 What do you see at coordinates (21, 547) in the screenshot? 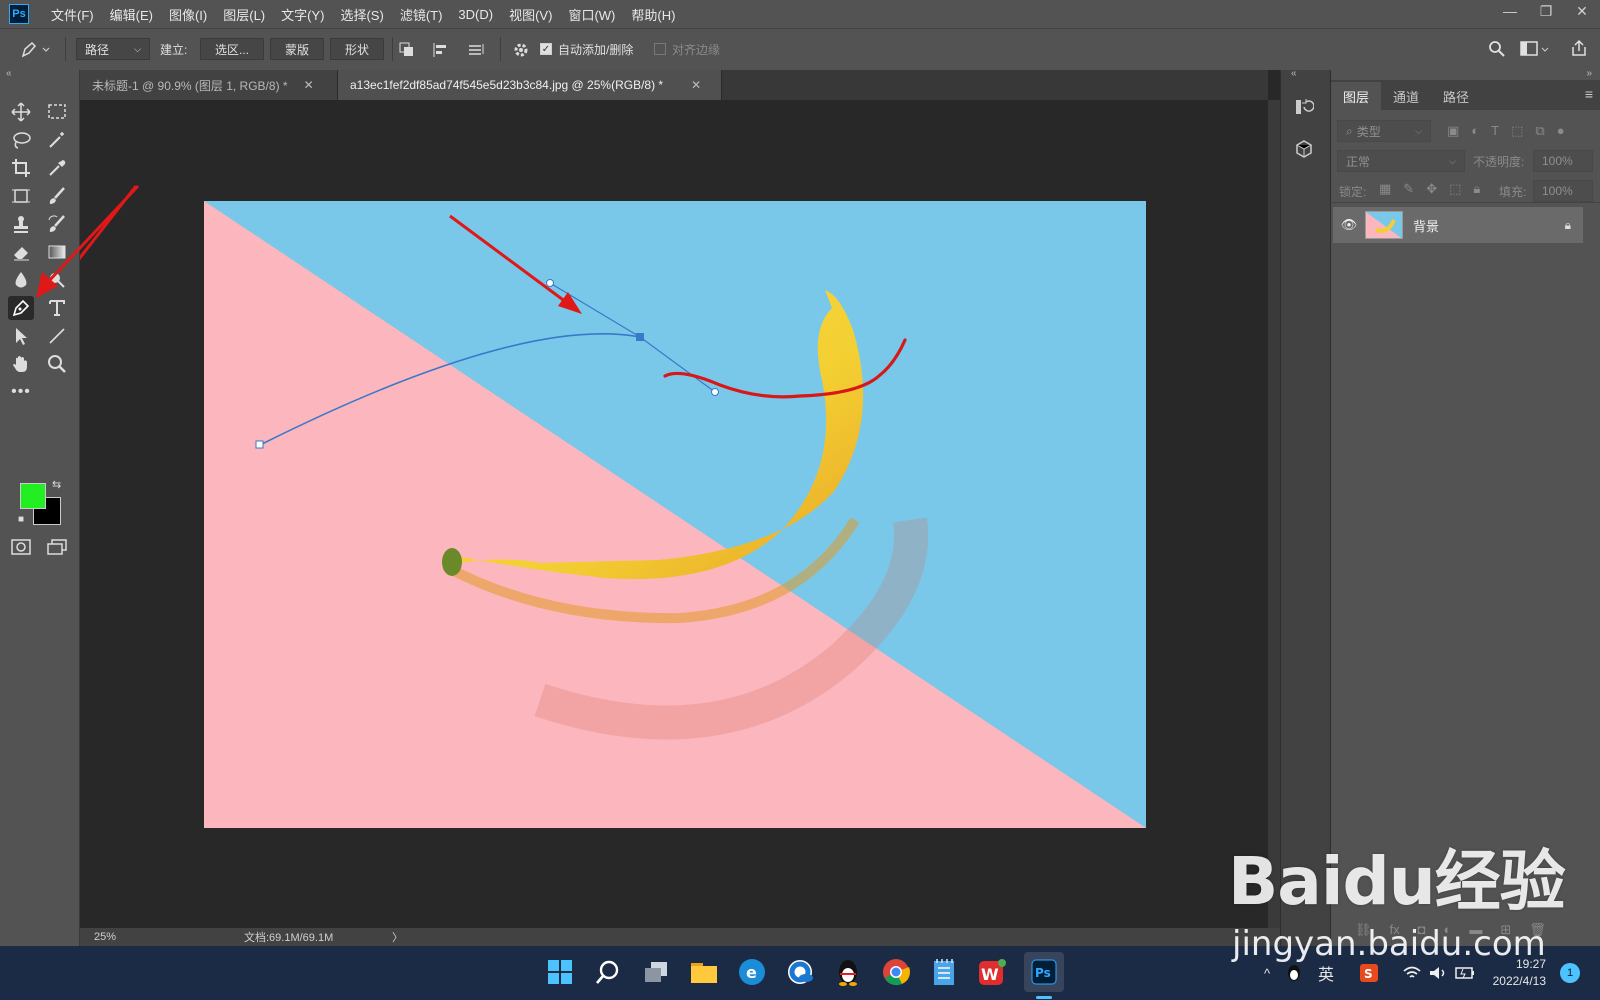
I see `quick-mask-icon` at bounding box center [21, 547].